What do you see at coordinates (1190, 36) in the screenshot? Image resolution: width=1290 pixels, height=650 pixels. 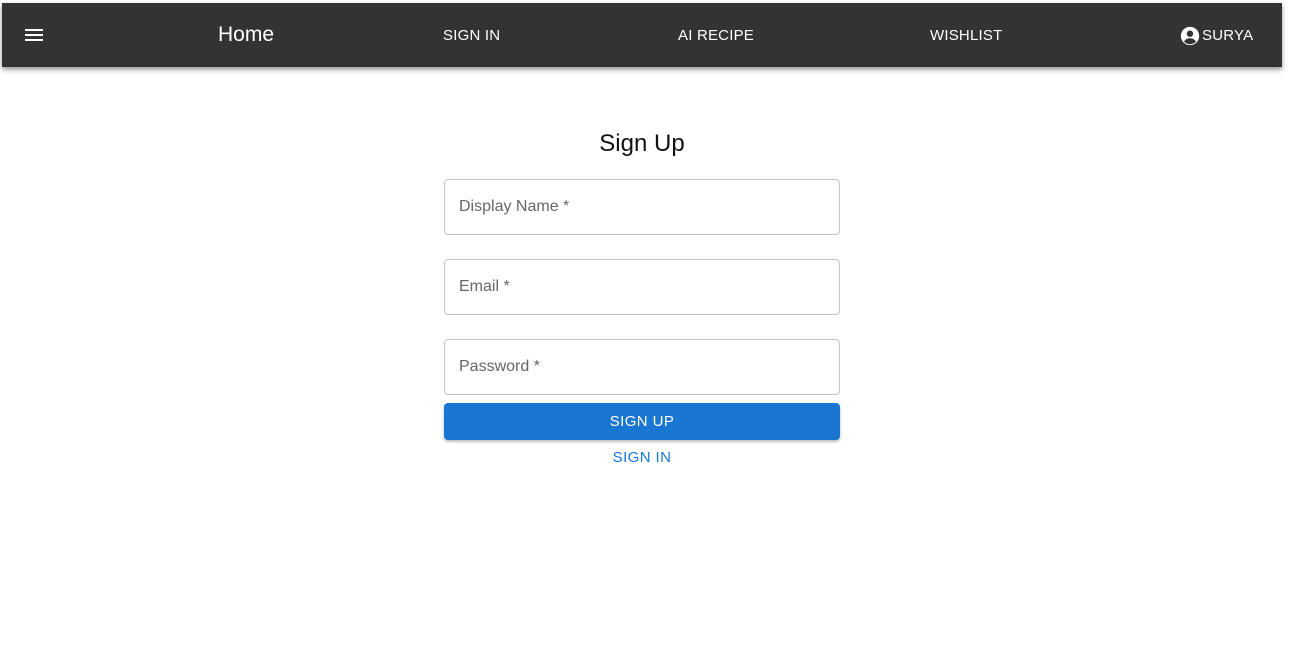 I see `account-circle-icon` at bounding box center [1190, 36].